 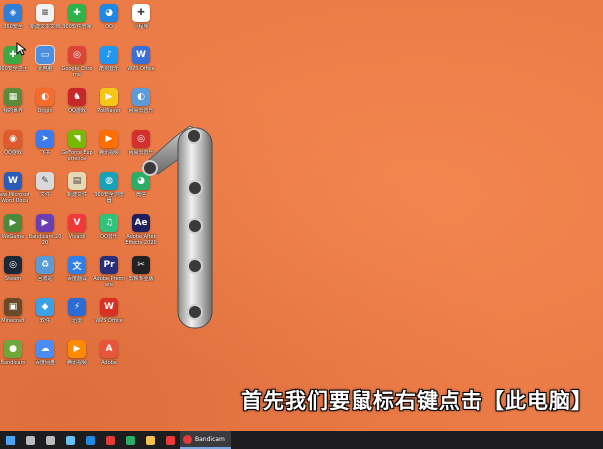 I want to click on desktop-icon: ◈ 360安全, so click(x=14, y=21).